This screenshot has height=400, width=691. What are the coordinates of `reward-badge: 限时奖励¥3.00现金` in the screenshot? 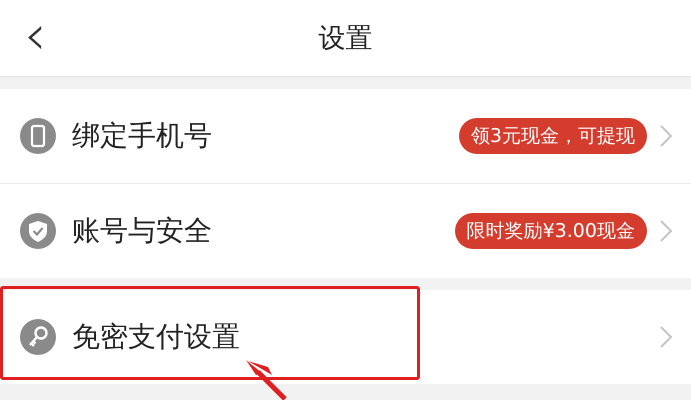 It's located at (550, 231).